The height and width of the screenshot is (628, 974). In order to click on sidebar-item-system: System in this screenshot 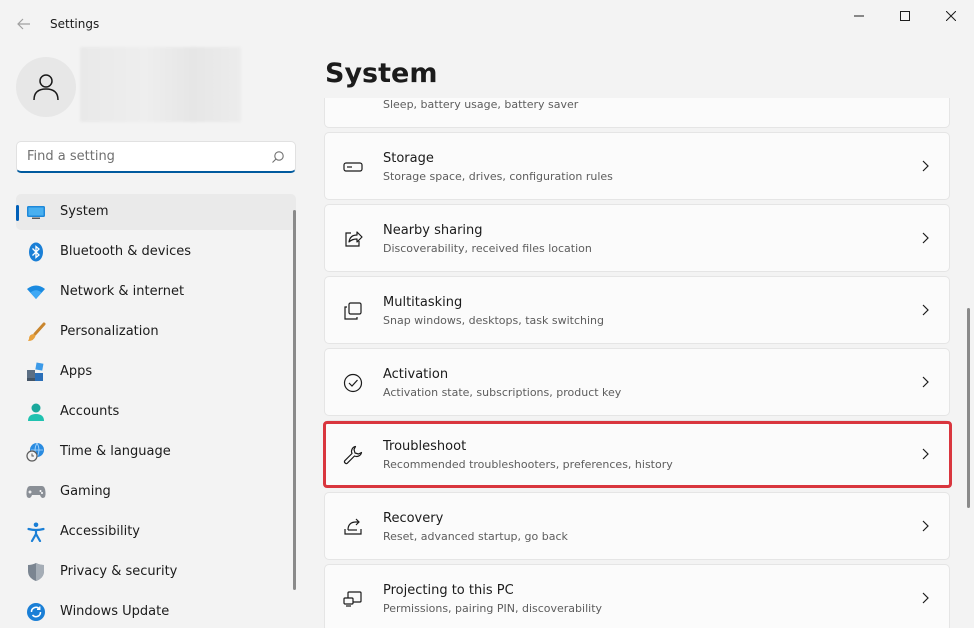, I will do `click(156, 212)`.